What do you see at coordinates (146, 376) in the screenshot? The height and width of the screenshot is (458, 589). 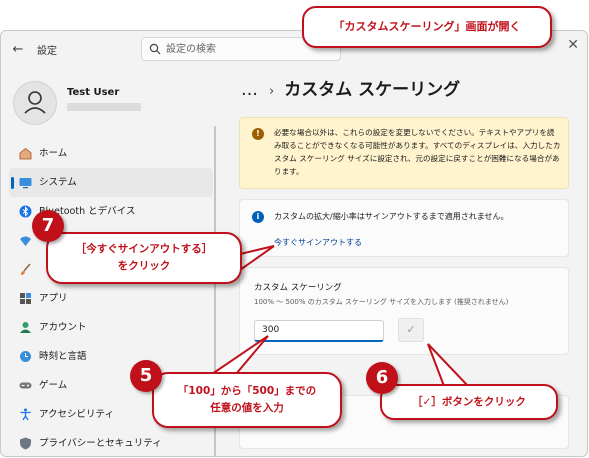 I see `step-number-5: 5` at bounding box center [146, 376].